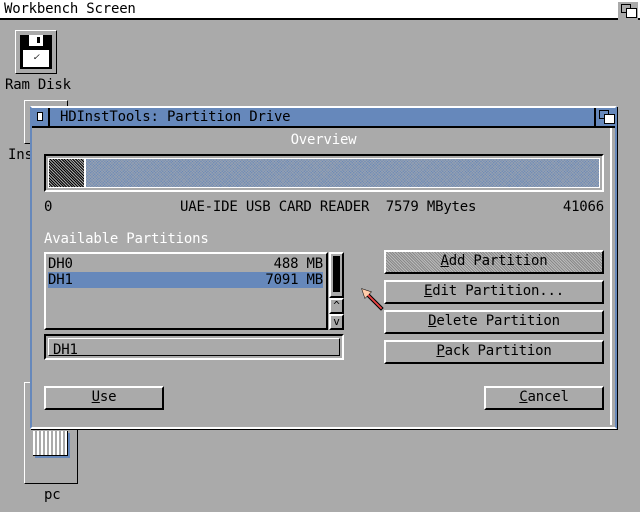 The image size is (640, 512). What do you see at coordinates (604, 117) in the screenshot?
I see `window-depth-gadget` at bounding box center [604, 117].